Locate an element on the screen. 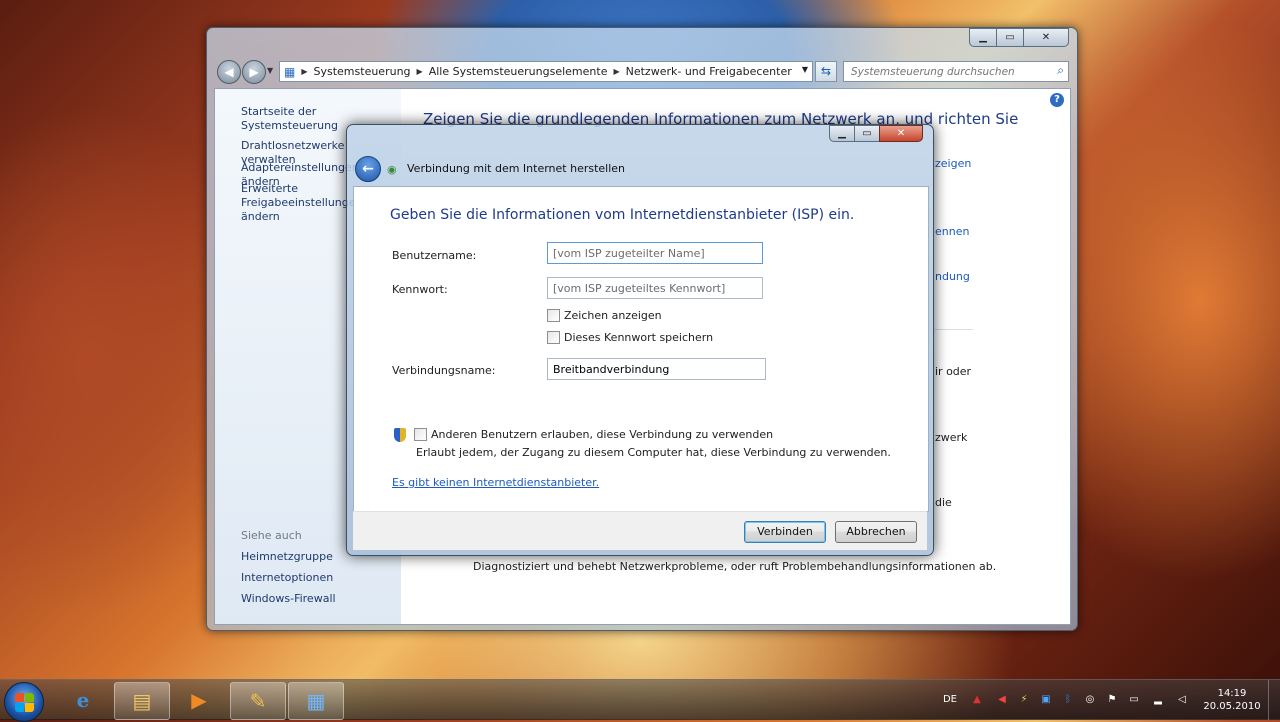 This screenshot has height=722, width=1280. partial-link: ndung is located at coordinates (952, 276).